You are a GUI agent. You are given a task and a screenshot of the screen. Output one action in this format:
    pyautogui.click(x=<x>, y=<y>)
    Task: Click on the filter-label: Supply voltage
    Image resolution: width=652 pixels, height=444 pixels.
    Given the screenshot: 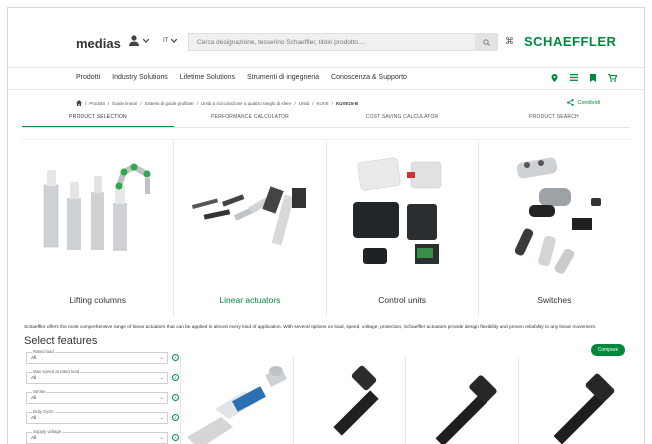 What is the action you would take?
    pyautogui.click(x=47, y=431)
    